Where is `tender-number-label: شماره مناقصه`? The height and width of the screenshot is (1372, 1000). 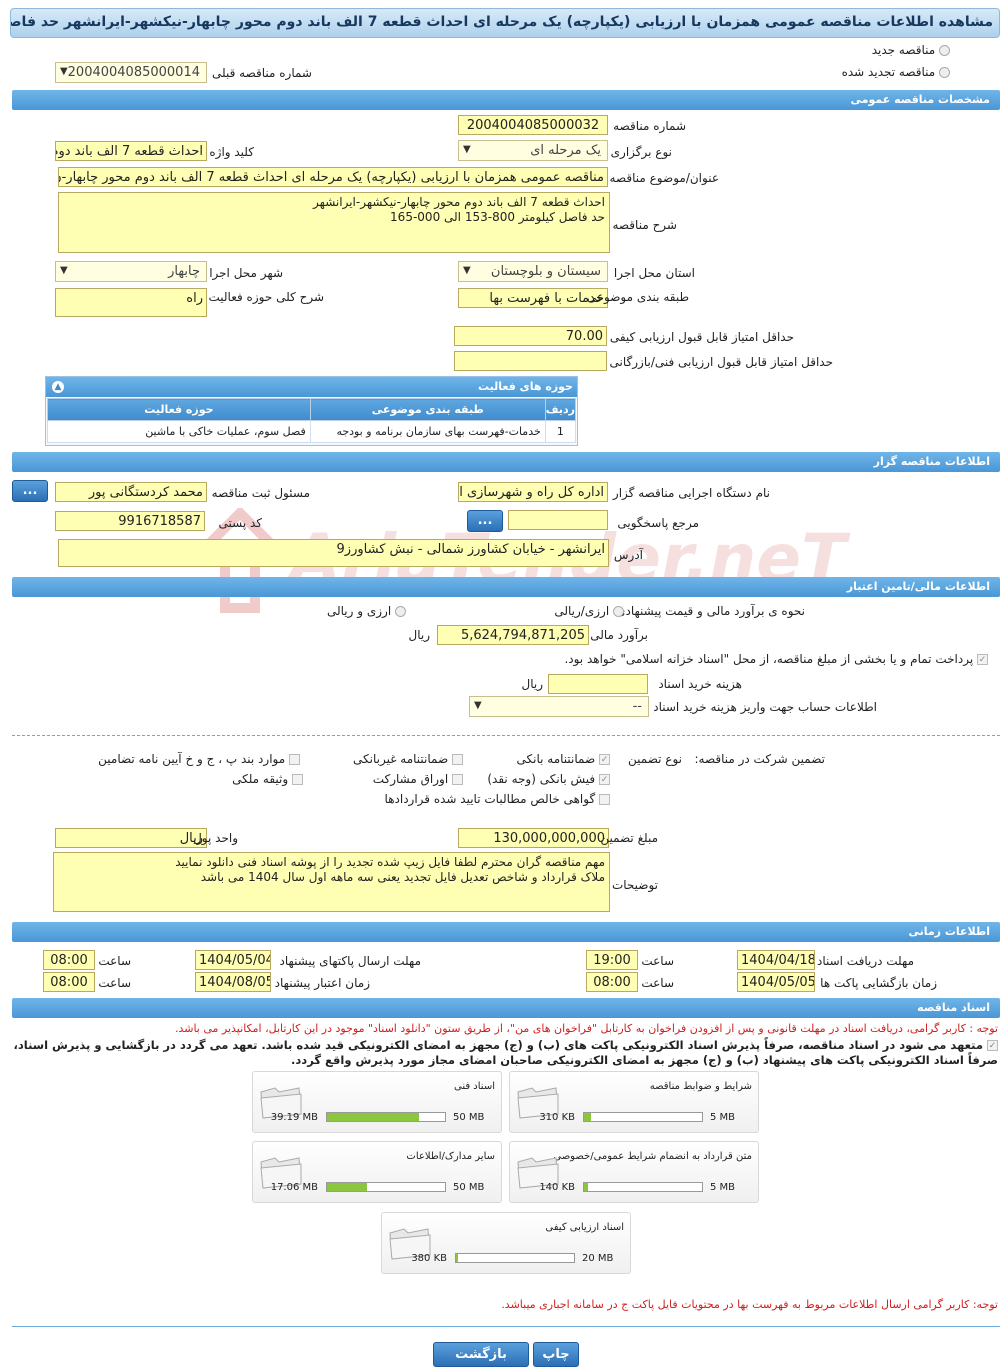 tender-number-label: شماره مناقصه is located at coordinates (649, 126).